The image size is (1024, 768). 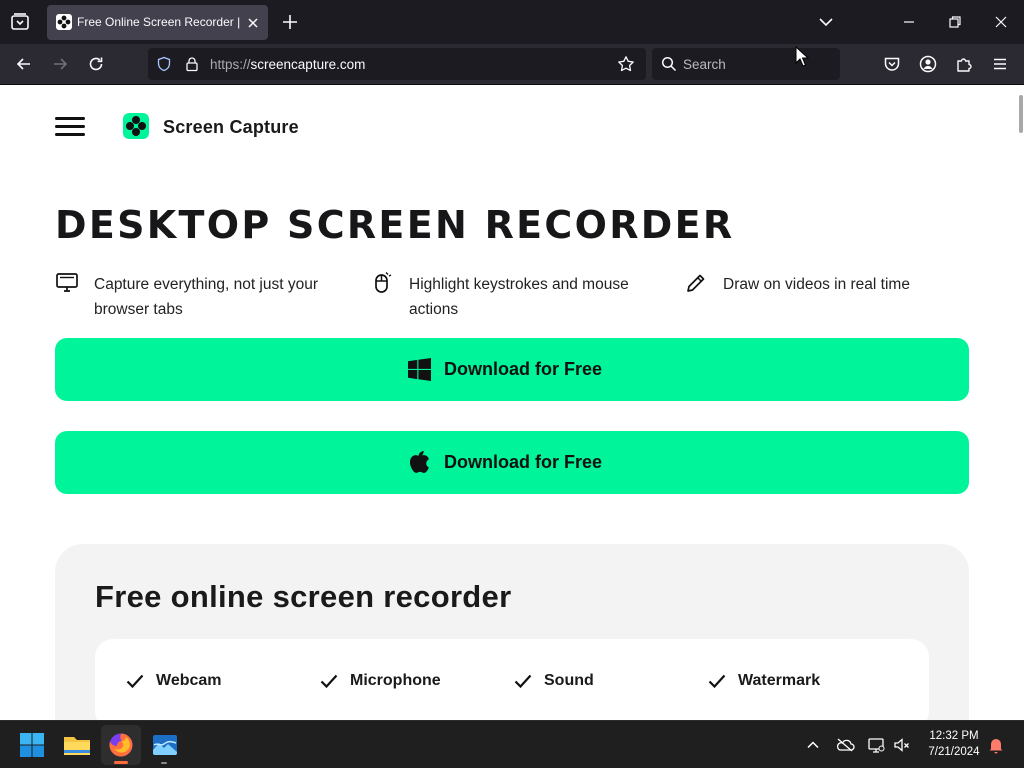 I want to click on checklist-label: Webcam, so click(x=189, y=680).